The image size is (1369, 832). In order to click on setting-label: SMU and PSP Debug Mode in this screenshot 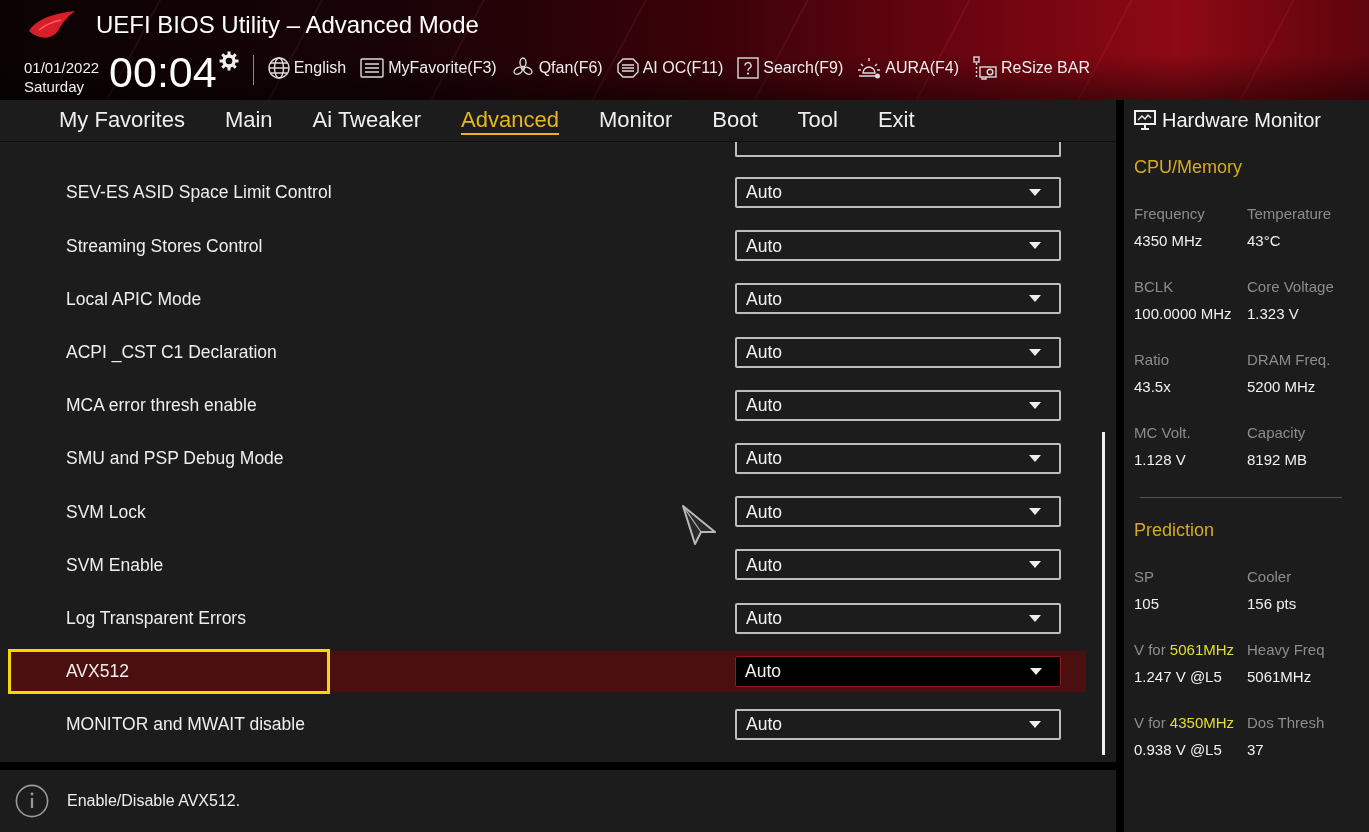, I will do `click(175, 459)`.